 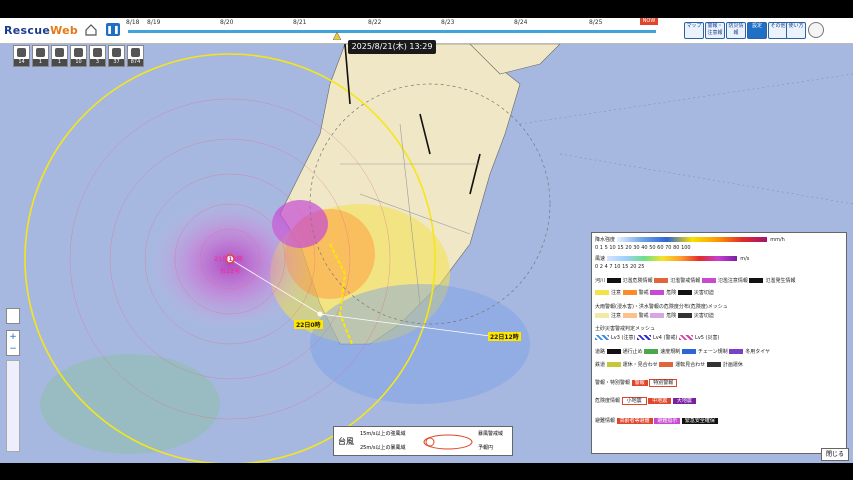 I want to click on map-button: マップ, so click(x=694, y=30).